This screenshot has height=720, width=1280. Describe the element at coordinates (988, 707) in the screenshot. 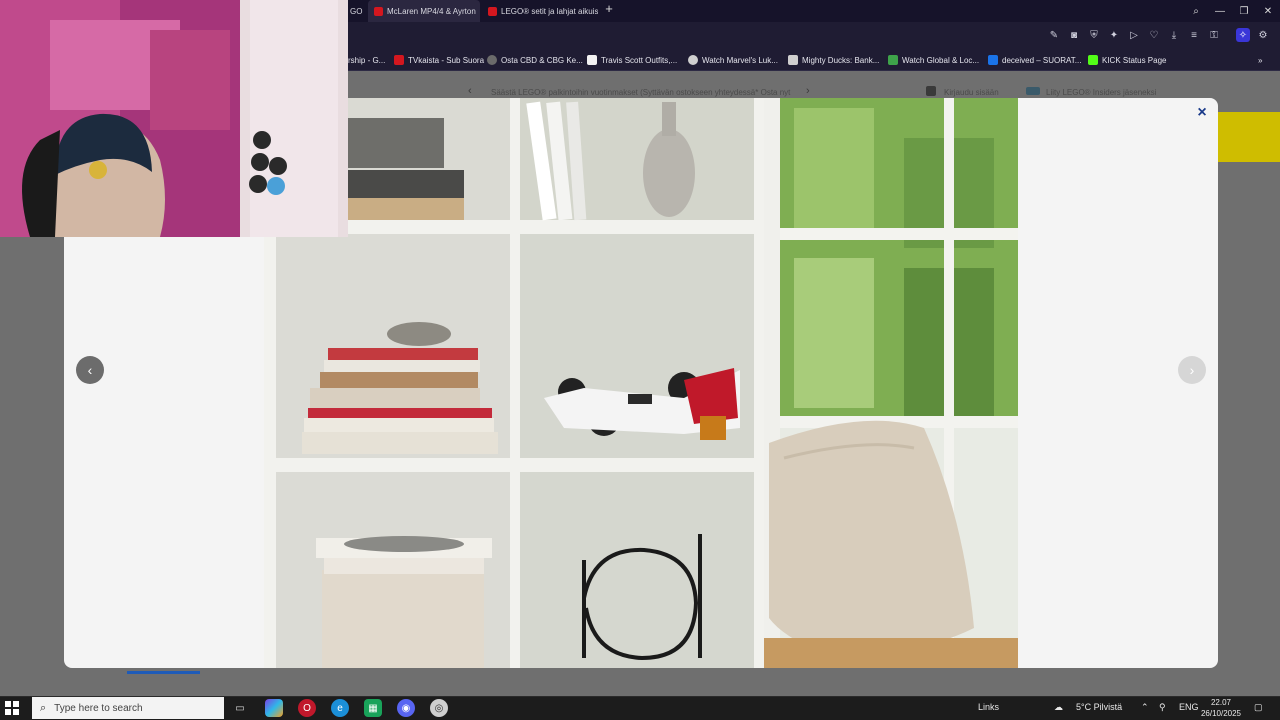

I see `links-toolbar: Links` at that location.